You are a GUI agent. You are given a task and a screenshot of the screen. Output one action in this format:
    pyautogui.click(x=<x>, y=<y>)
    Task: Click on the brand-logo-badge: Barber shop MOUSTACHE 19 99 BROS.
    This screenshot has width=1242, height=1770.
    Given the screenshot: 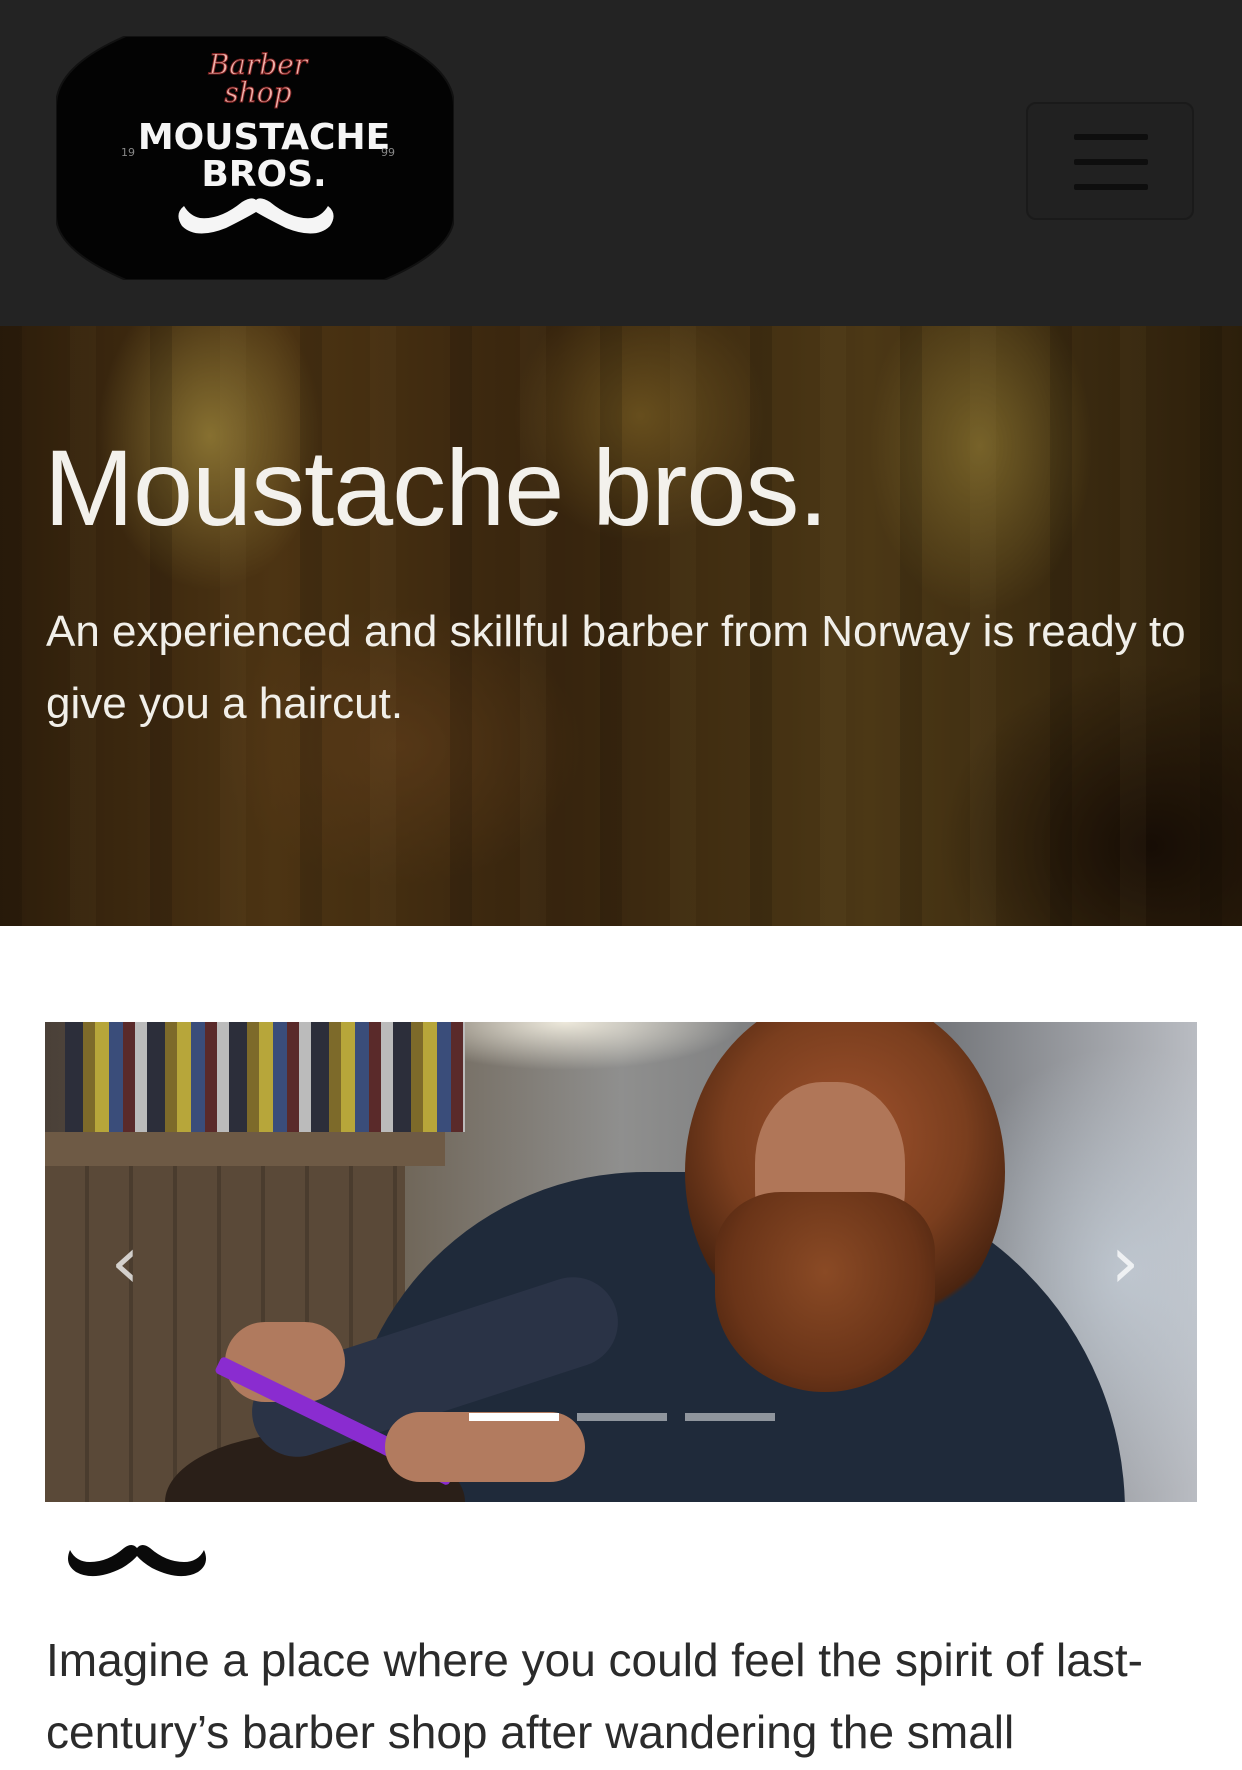 What is the action you would take?
    pyautogui.click(x=255, y=158)
    